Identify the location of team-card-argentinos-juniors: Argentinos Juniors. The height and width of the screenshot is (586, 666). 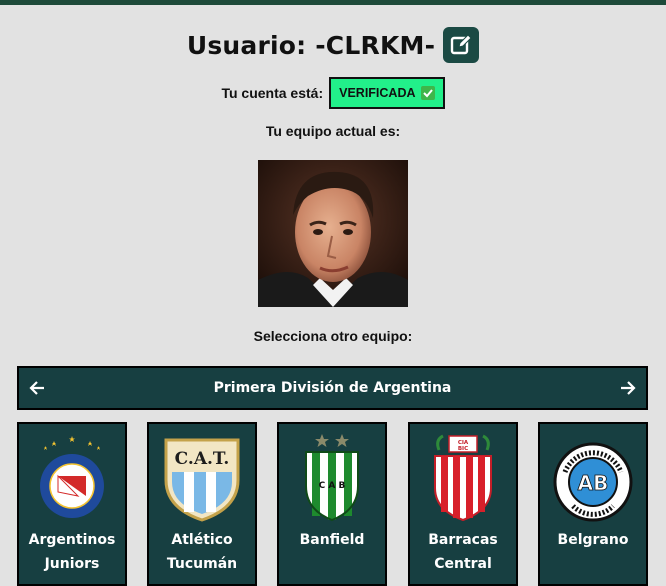
(72, 504).